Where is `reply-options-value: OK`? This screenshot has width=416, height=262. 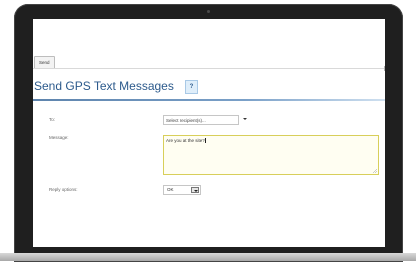
reply-options-value: OK is located at coordinates (170, 189).